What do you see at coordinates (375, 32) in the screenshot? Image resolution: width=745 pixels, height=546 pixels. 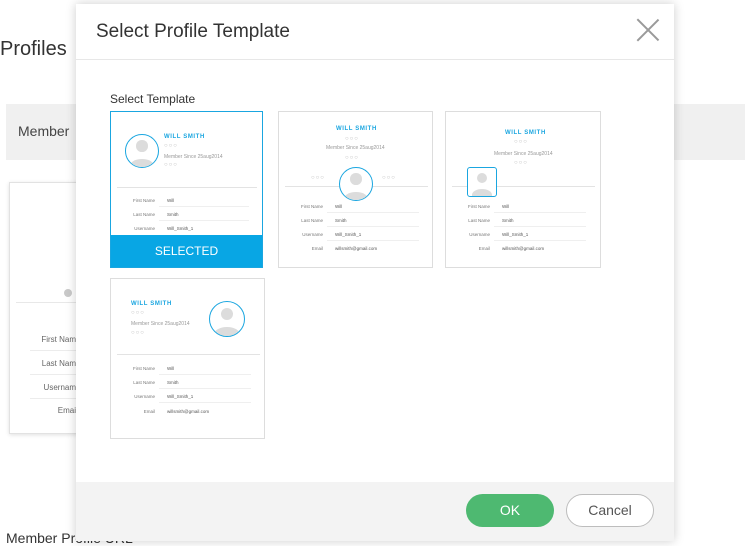 I see `dialog-header: Select Profile Template` at bounding box center [375, 32].